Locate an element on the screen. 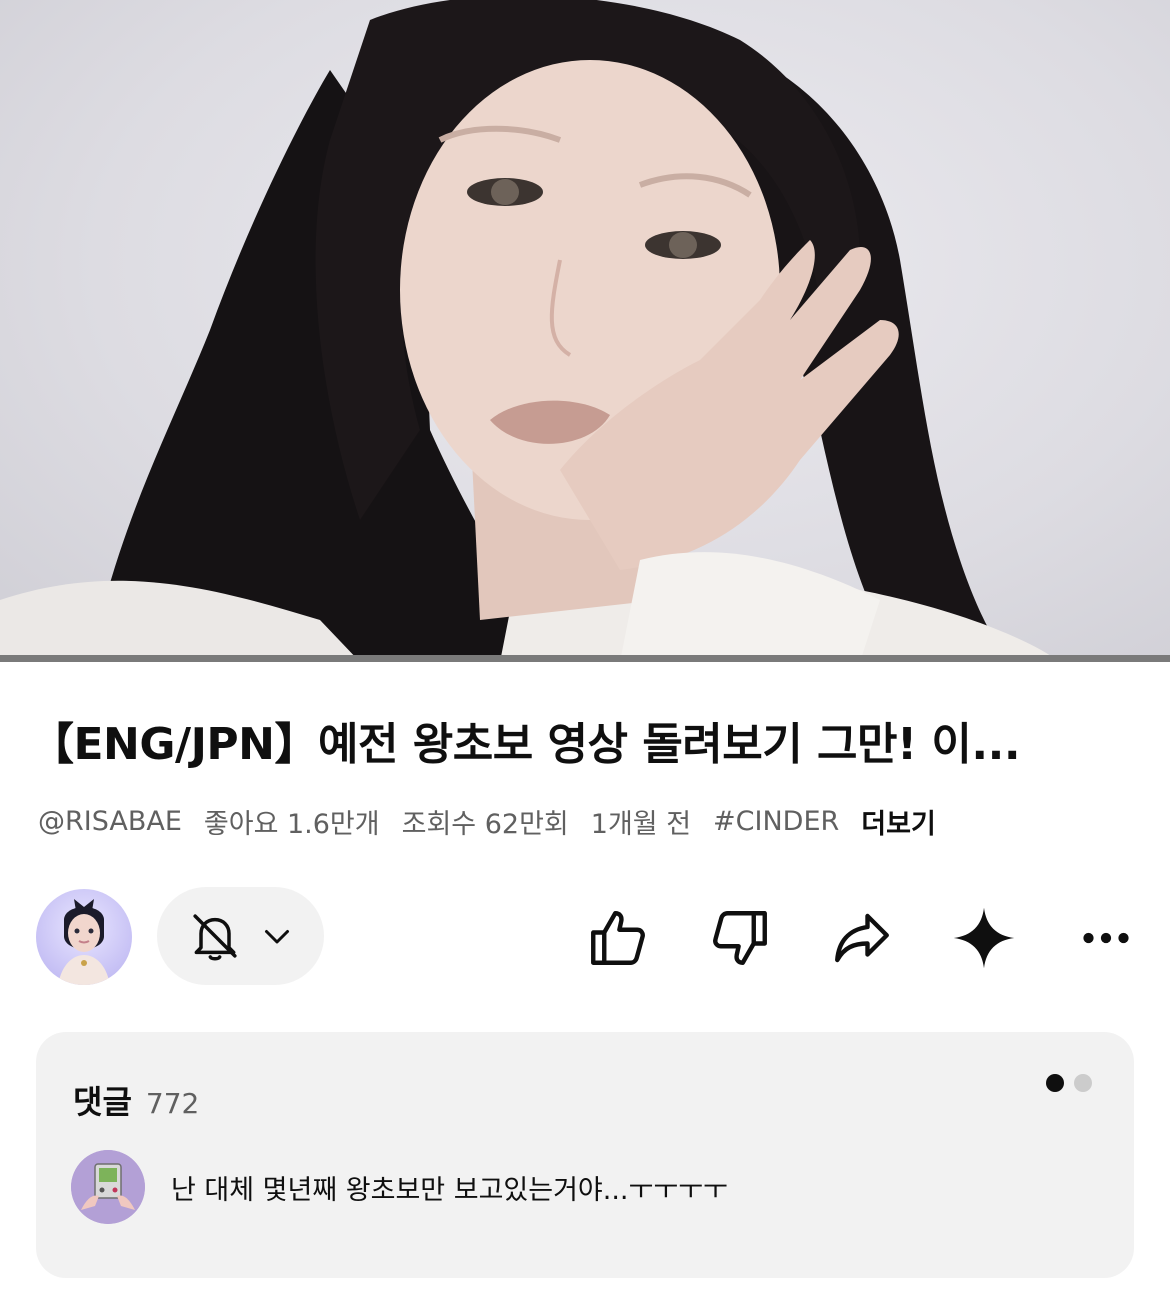  top-comment: 난 대체 몇년째 왕초보만 보고있는거야...ㅜㅜㅜㅜ is located at coordinates (399, 1187).